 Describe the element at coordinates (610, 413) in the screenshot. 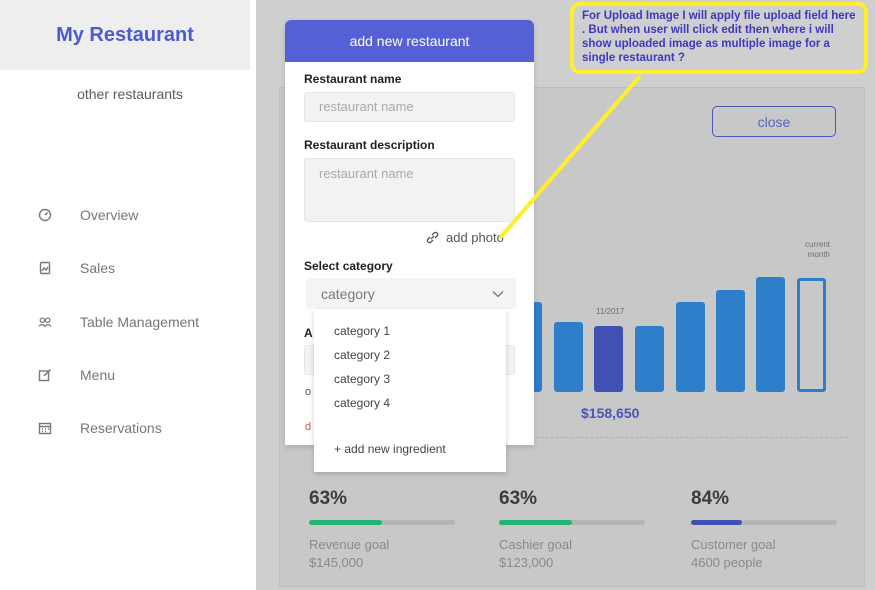

I see `amount-value: $158,650` at that location.